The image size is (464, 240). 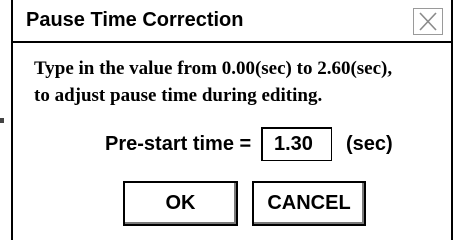 I want to click on pre-start-time-unit: (sec), so click(x=369, y=144).